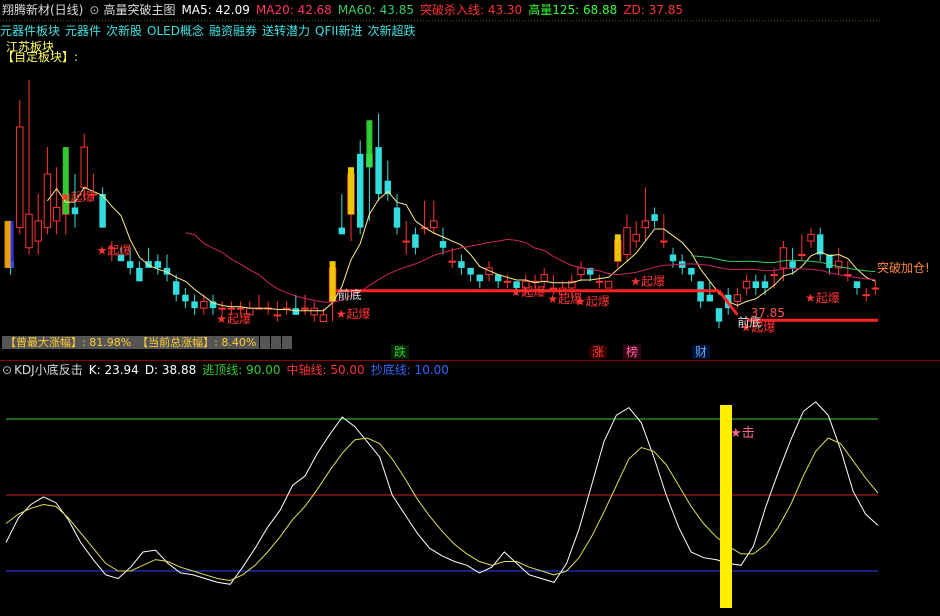 Image resolution: width=940 pixels, height=616 pixels. I want to click on gain-info-bar: 【曾最大涨幅】: 81.98% 【当前总涨幅】: 8.40%, so click(147, 342).